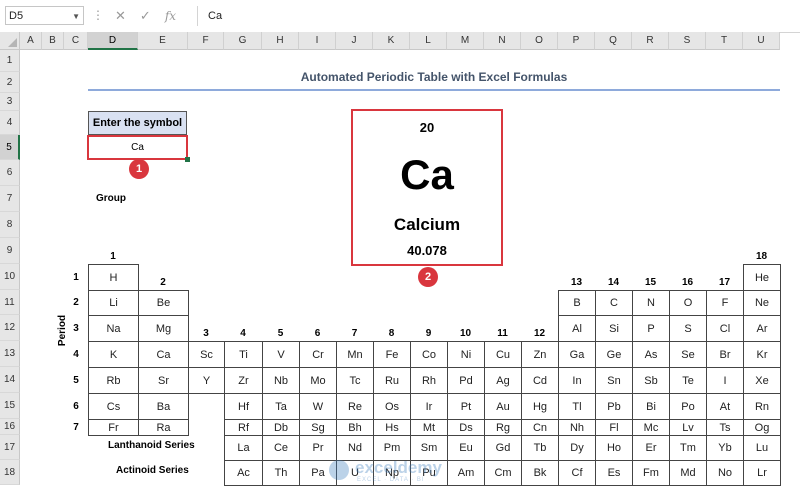  I want to click on element-cell-ar: Ar, so click(762, 328).